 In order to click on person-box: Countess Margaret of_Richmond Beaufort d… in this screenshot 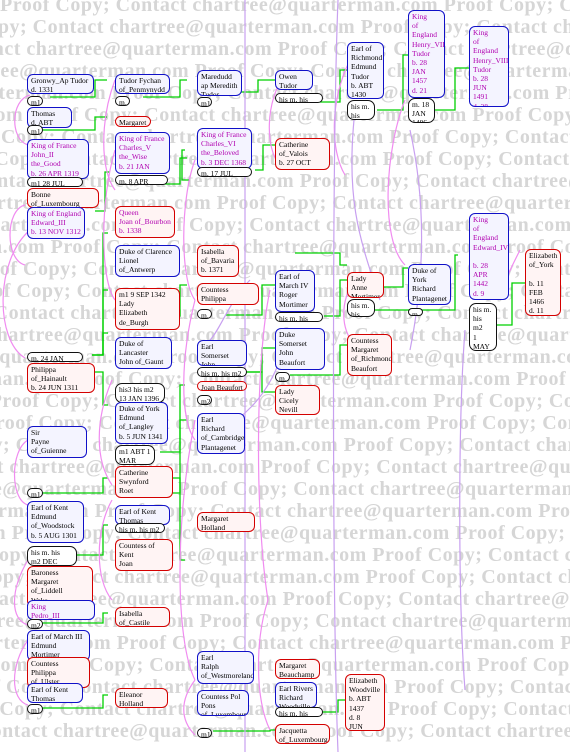, I will do `click(369, 355)`.